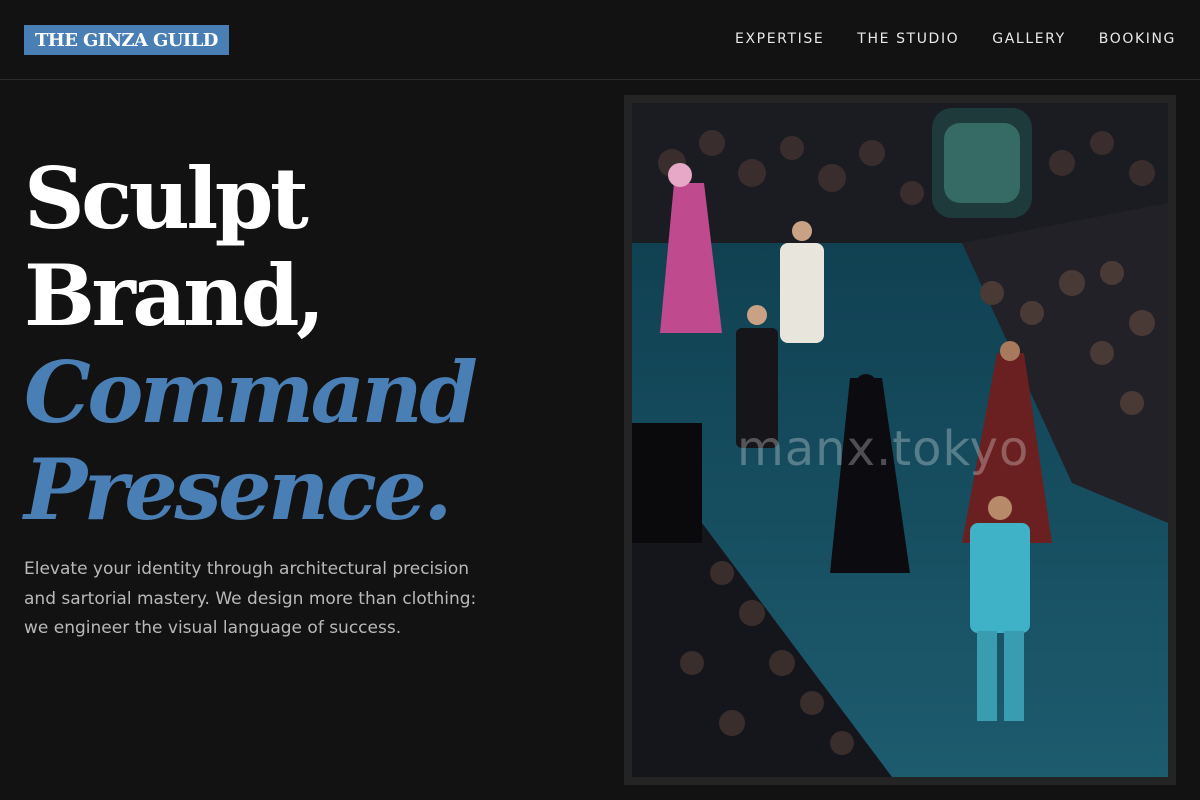 The height and width of the screenshot is (800, 1200). Describe the element at coordinates (174, 295) in the screenshot. I see `hero-title-line-2: Brand,` at that location.